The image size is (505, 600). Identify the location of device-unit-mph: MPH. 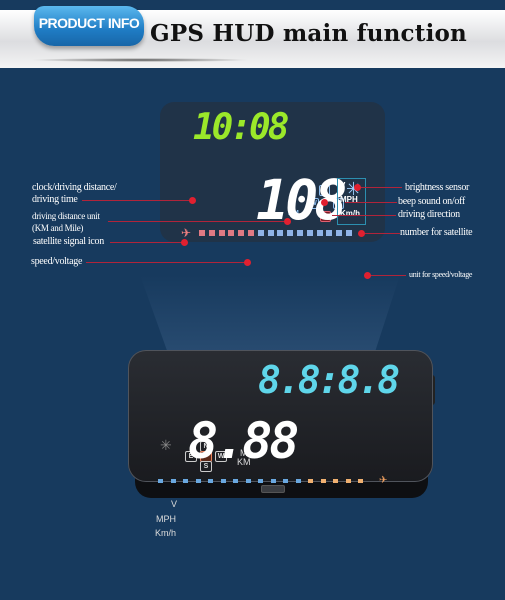
(166, 519).